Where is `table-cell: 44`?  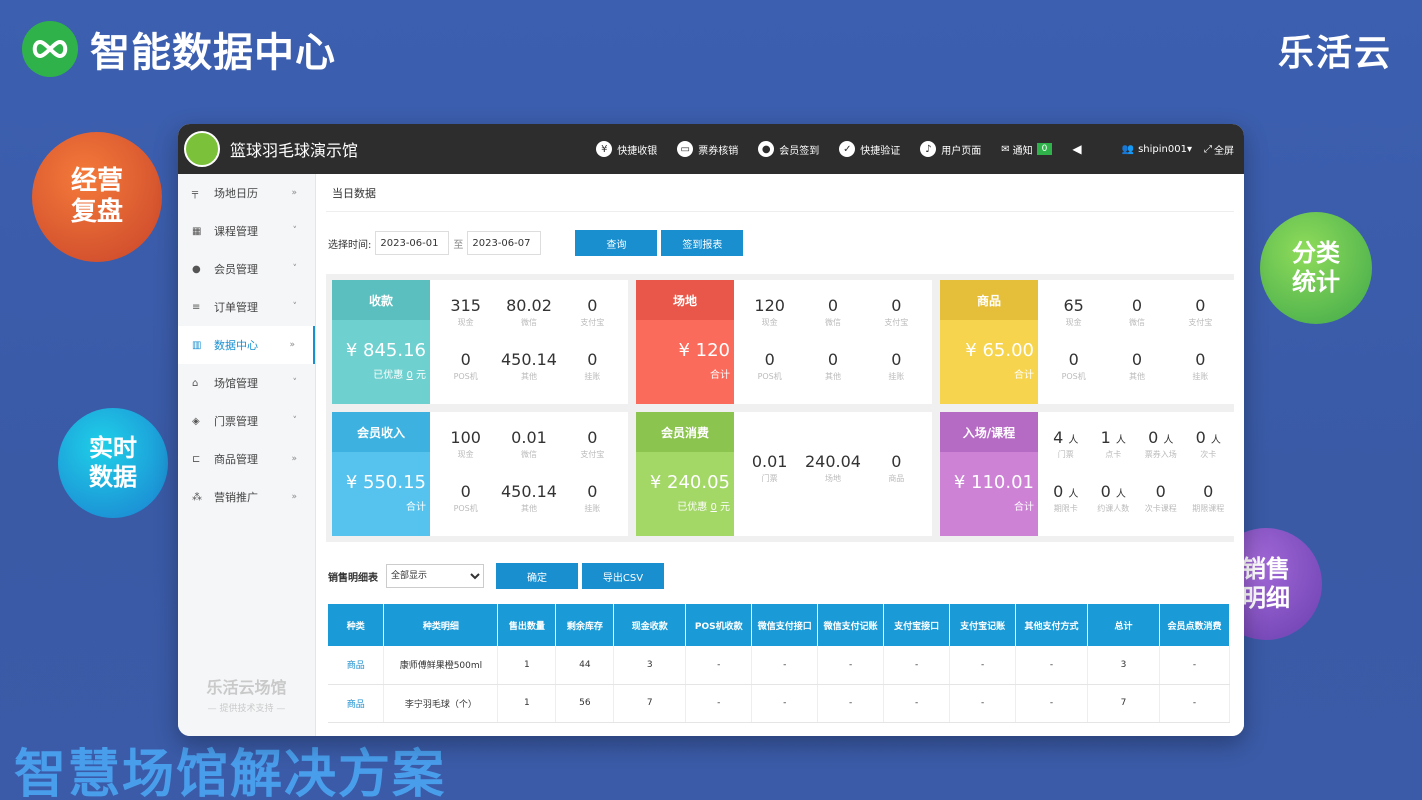 table-cell: 44 is located at coordinates (585, 665).